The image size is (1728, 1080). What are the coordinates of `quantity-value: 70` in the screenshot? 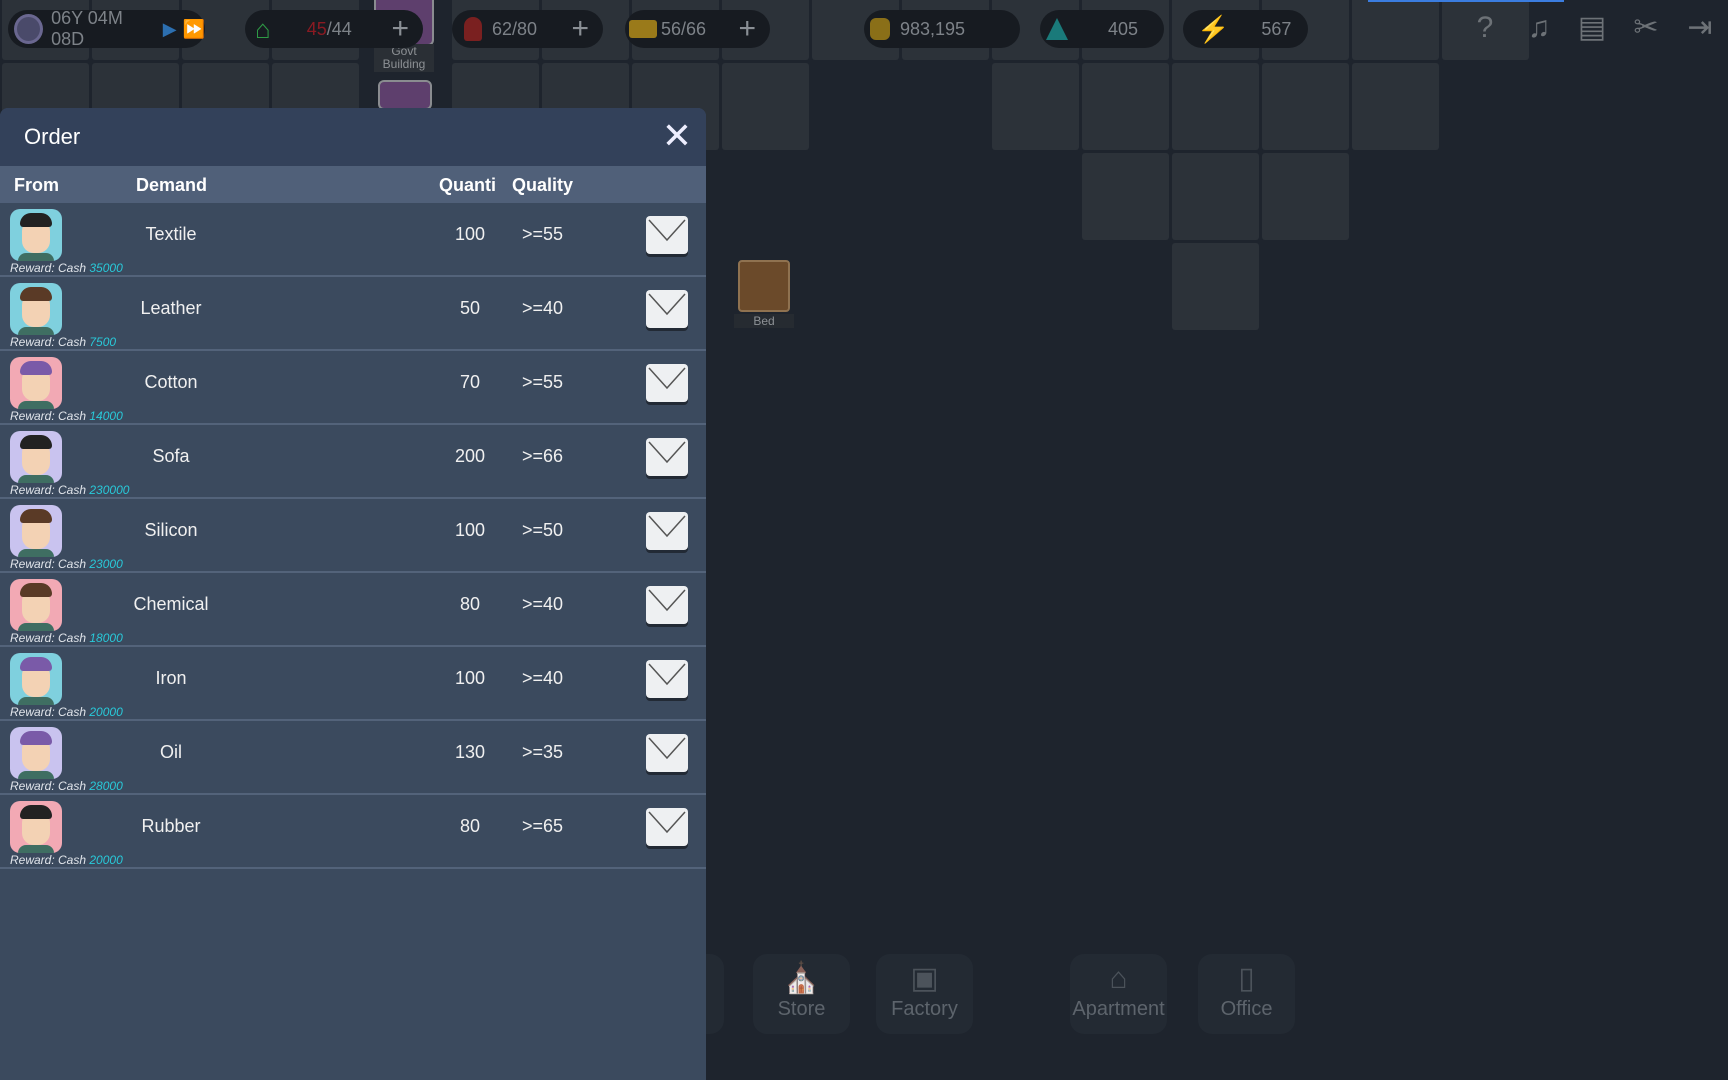 It's located at (470, 382).